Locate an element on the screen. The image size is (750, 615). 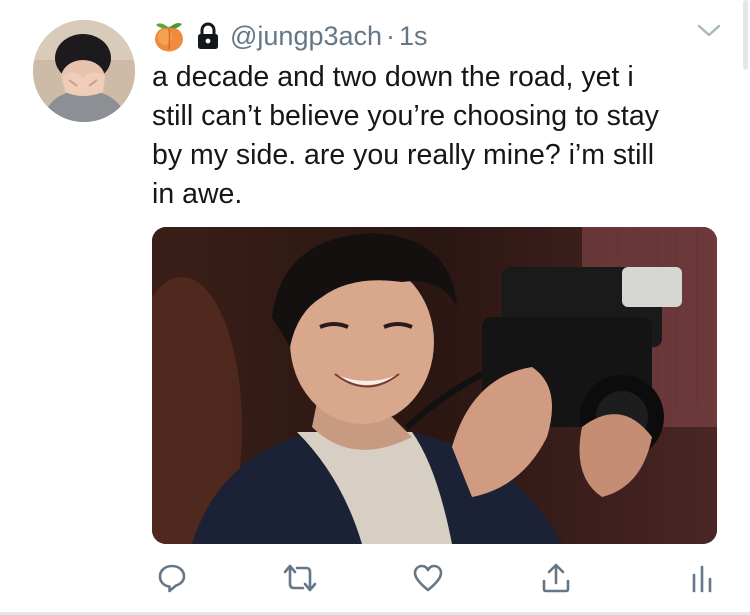
reply-icon is located at coordinates (172, 578).